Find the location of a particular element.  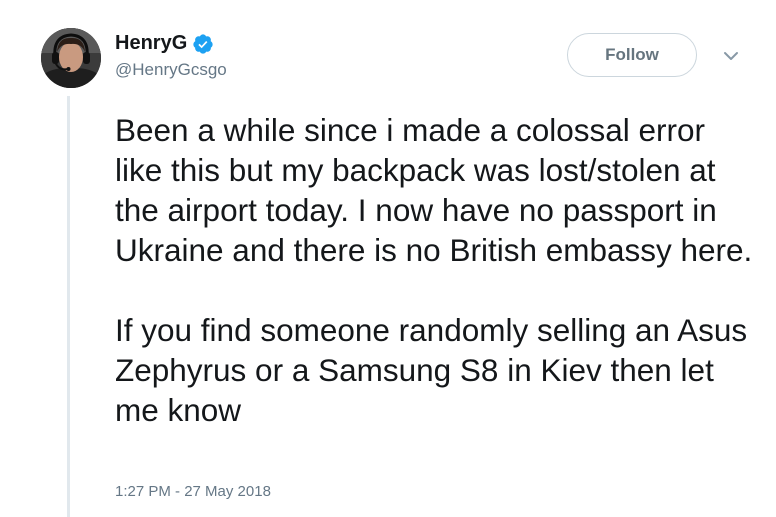

thread-line is located at coordinates (68, 306).